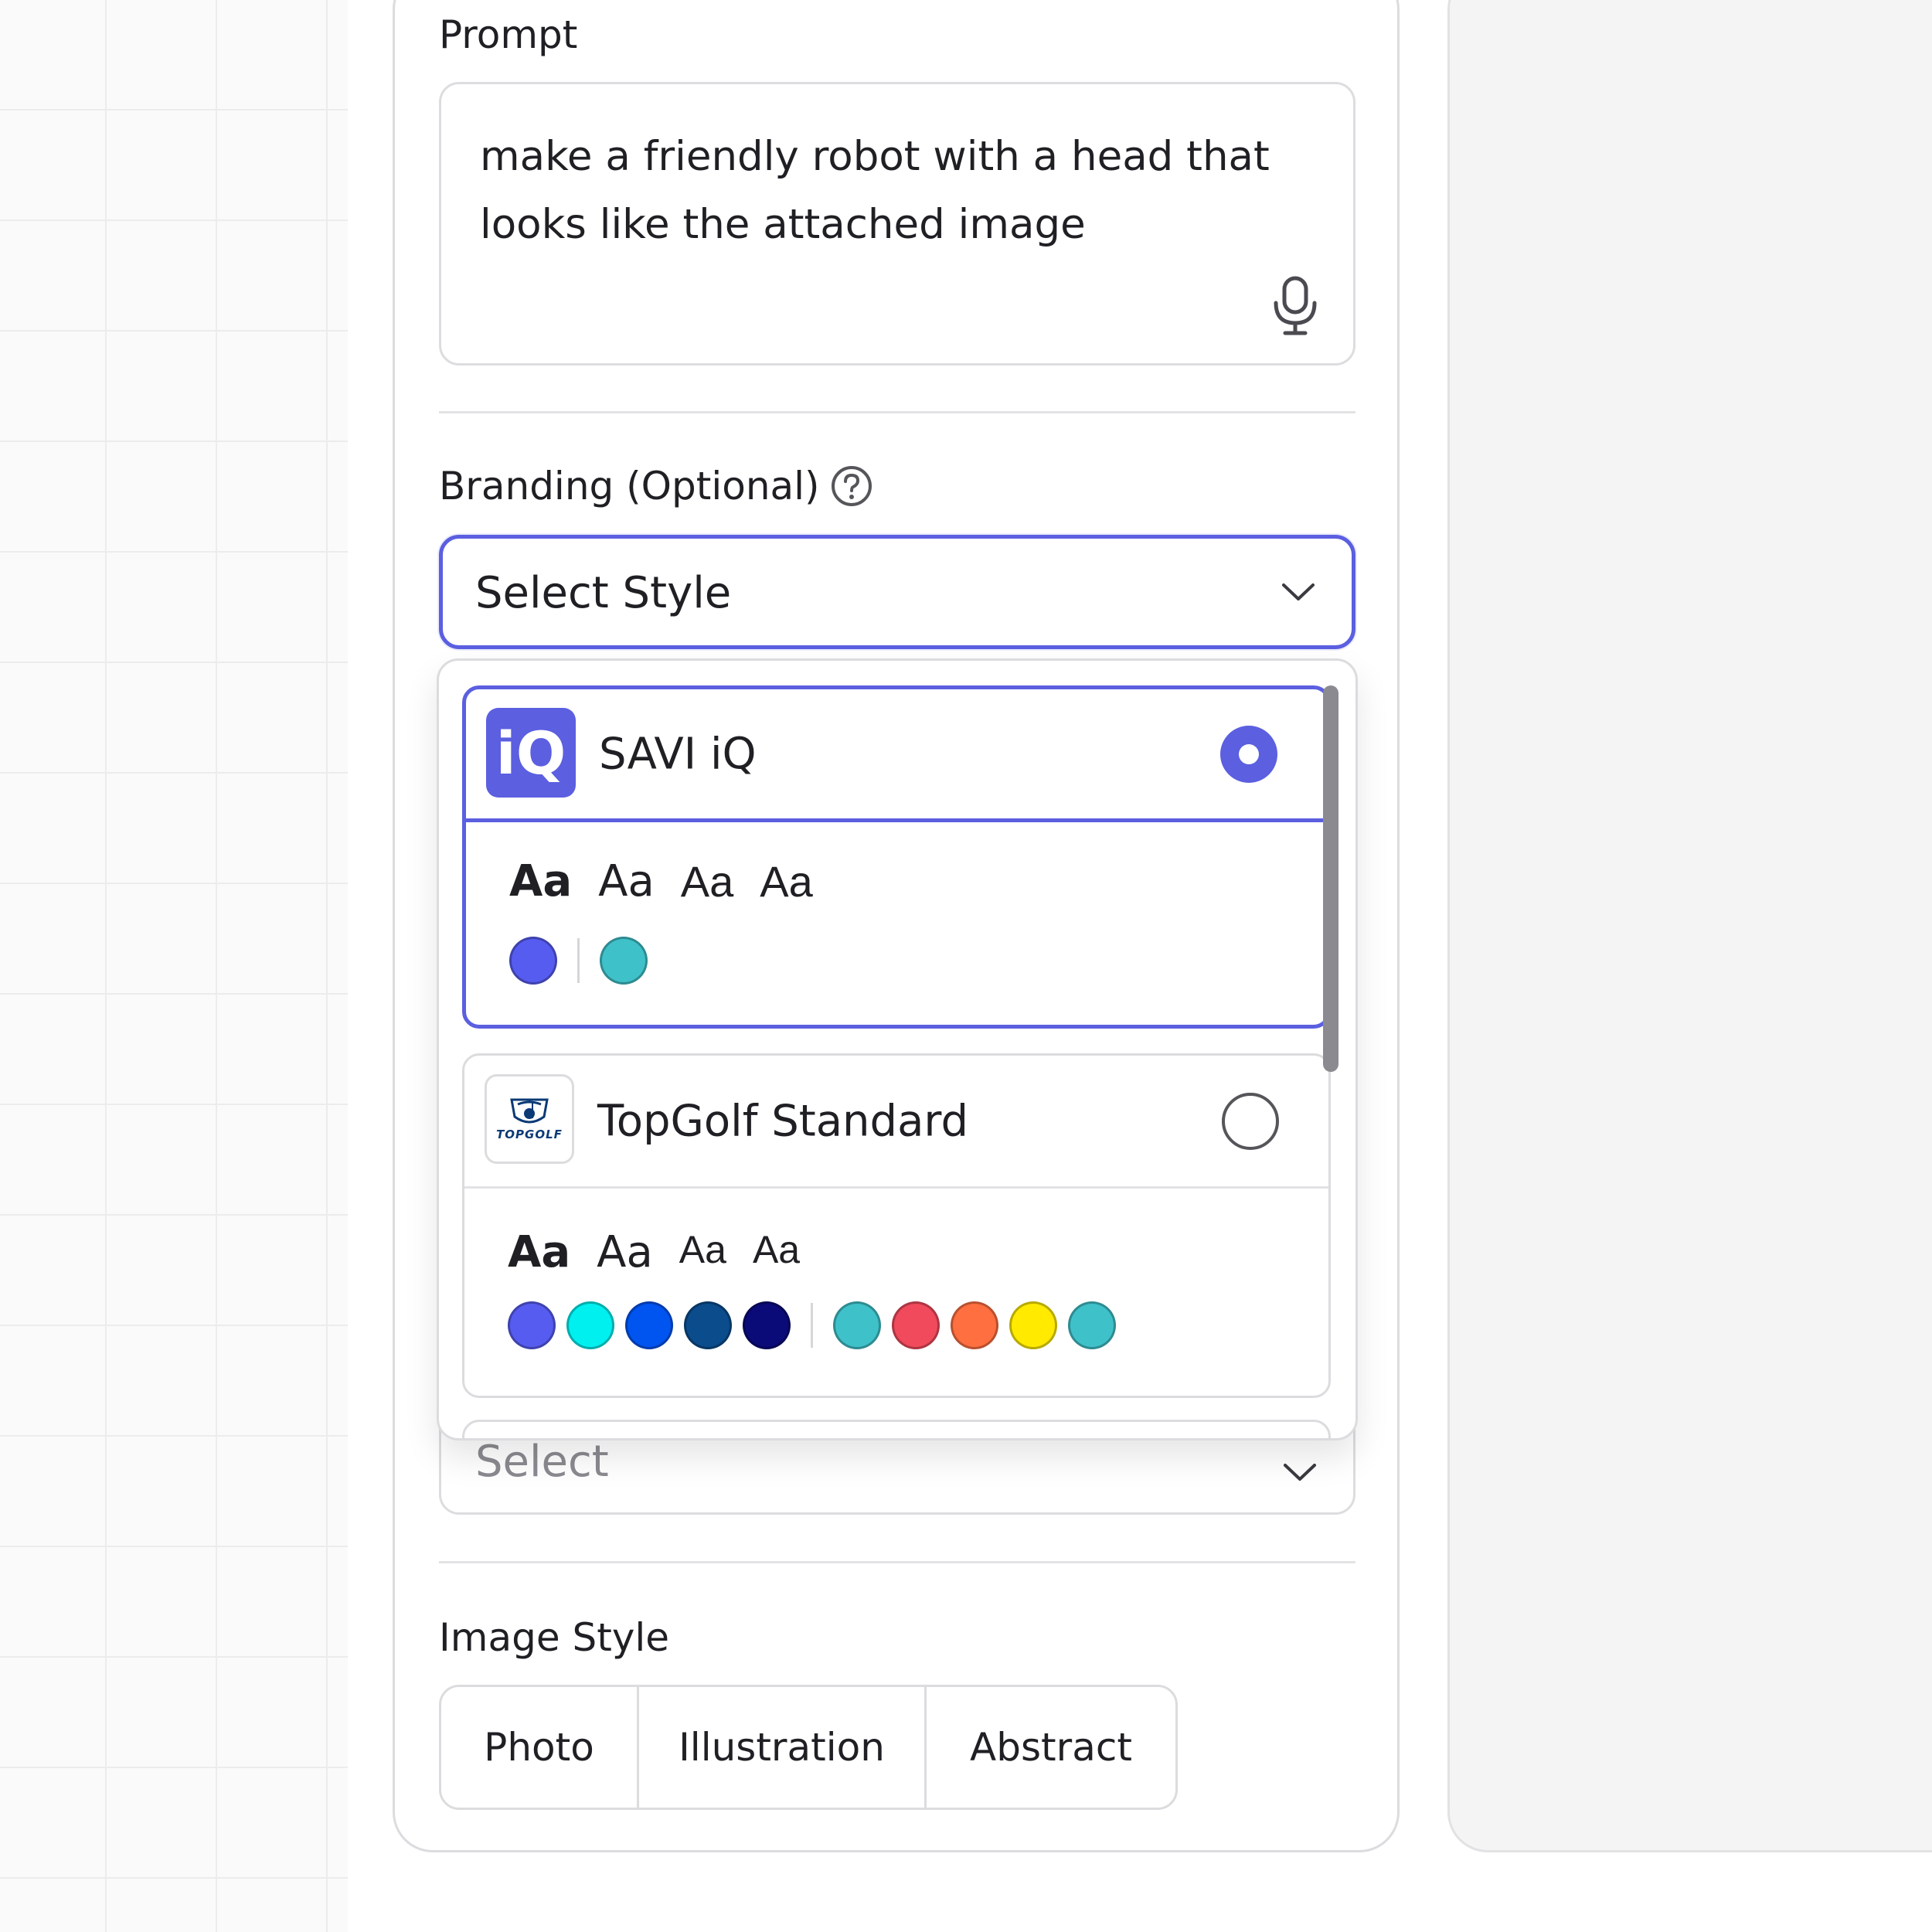  What do you see at coordinates (529, 1111) in the screenshot?
I see `topgolf-shield-icon` at bounding box center [529, 1111].